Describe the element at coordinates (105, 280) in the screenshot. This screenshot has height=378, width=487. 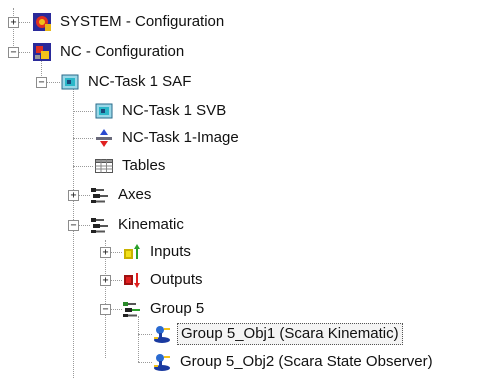
I see `expand-toggle-outputs: +` at that location.